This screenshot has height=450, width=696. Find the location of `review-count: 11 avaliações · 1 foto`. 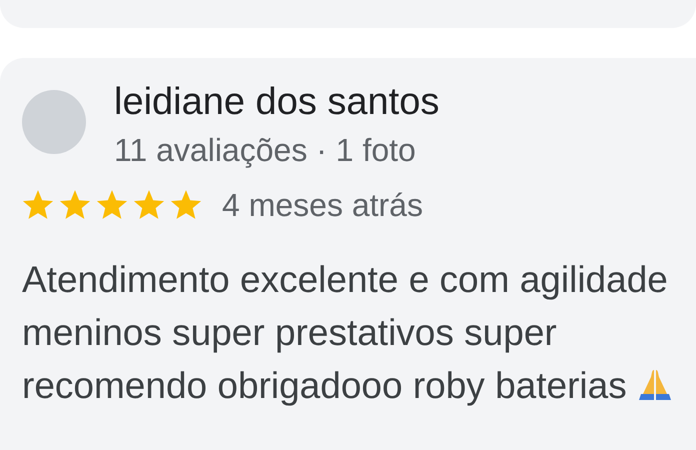

review-count: 11 avaliações · 1 foto is located at coordinates (265, 150).